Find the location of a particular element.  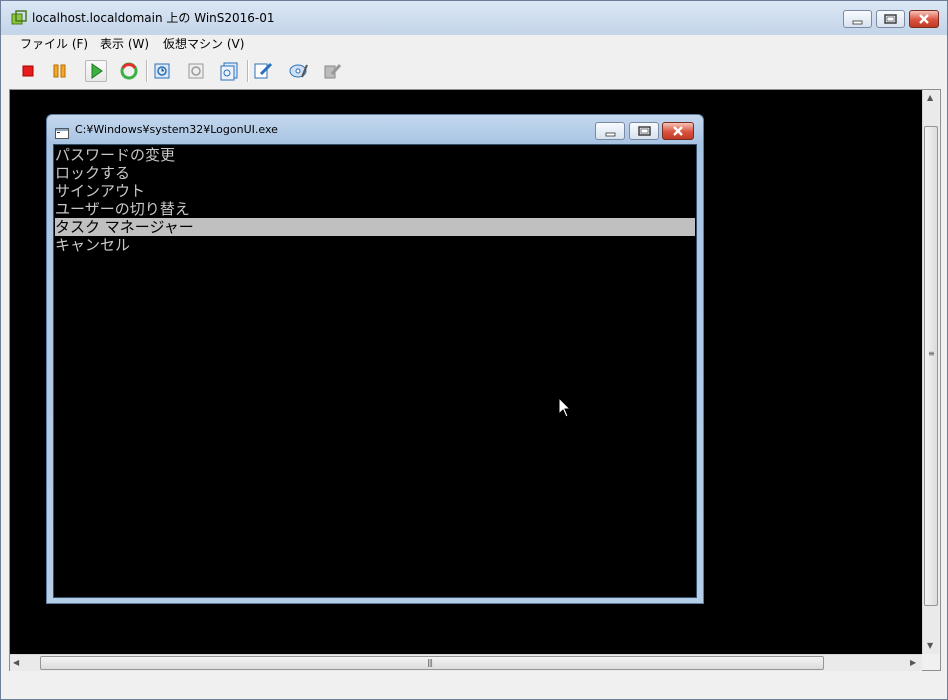

logonui-close-button is located at coordinates (678, 131).